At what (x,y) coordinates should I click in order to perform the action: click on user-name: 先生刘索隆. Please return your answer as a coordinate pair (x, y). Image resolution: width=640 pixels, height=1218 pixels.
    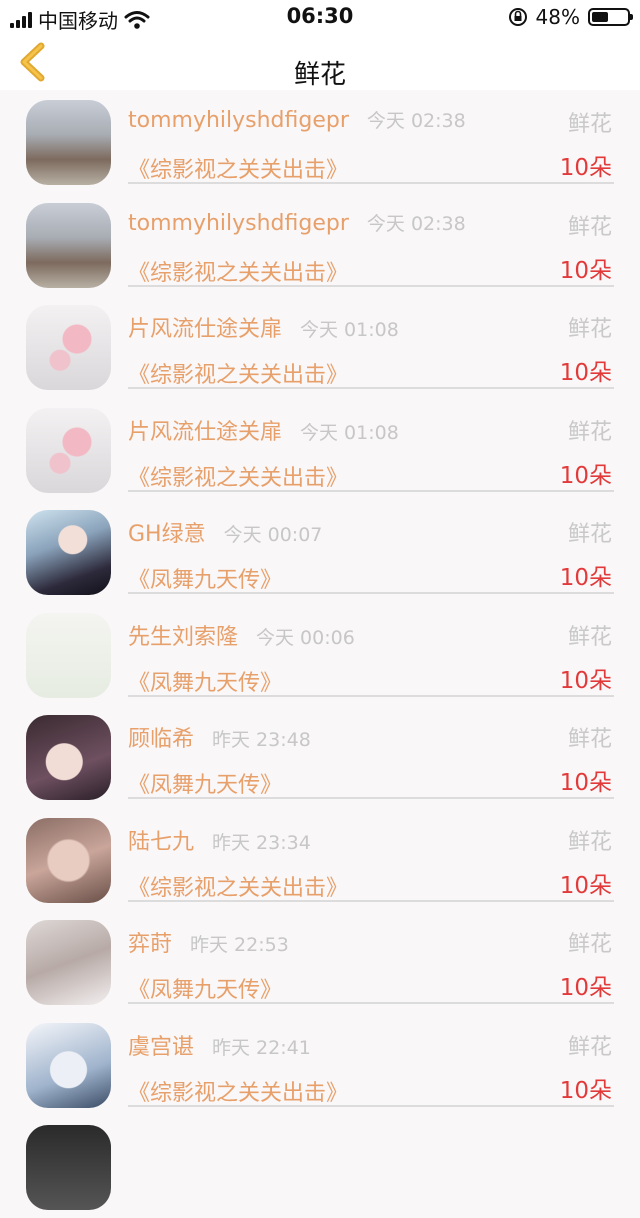
    Looking at the image, I should click on (183, 637).